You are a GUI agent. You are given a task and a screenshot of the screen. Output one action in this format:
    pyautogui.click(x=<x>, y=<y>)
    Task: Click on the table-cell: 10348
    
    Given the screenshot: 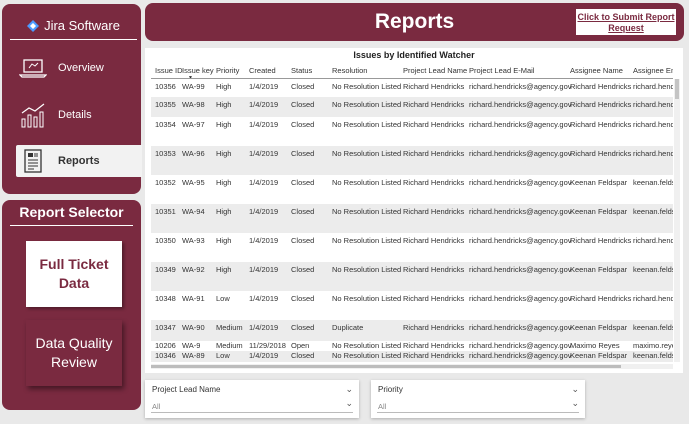 What is the action you would take?
    pyautogui.click(x=165, y=298)
    